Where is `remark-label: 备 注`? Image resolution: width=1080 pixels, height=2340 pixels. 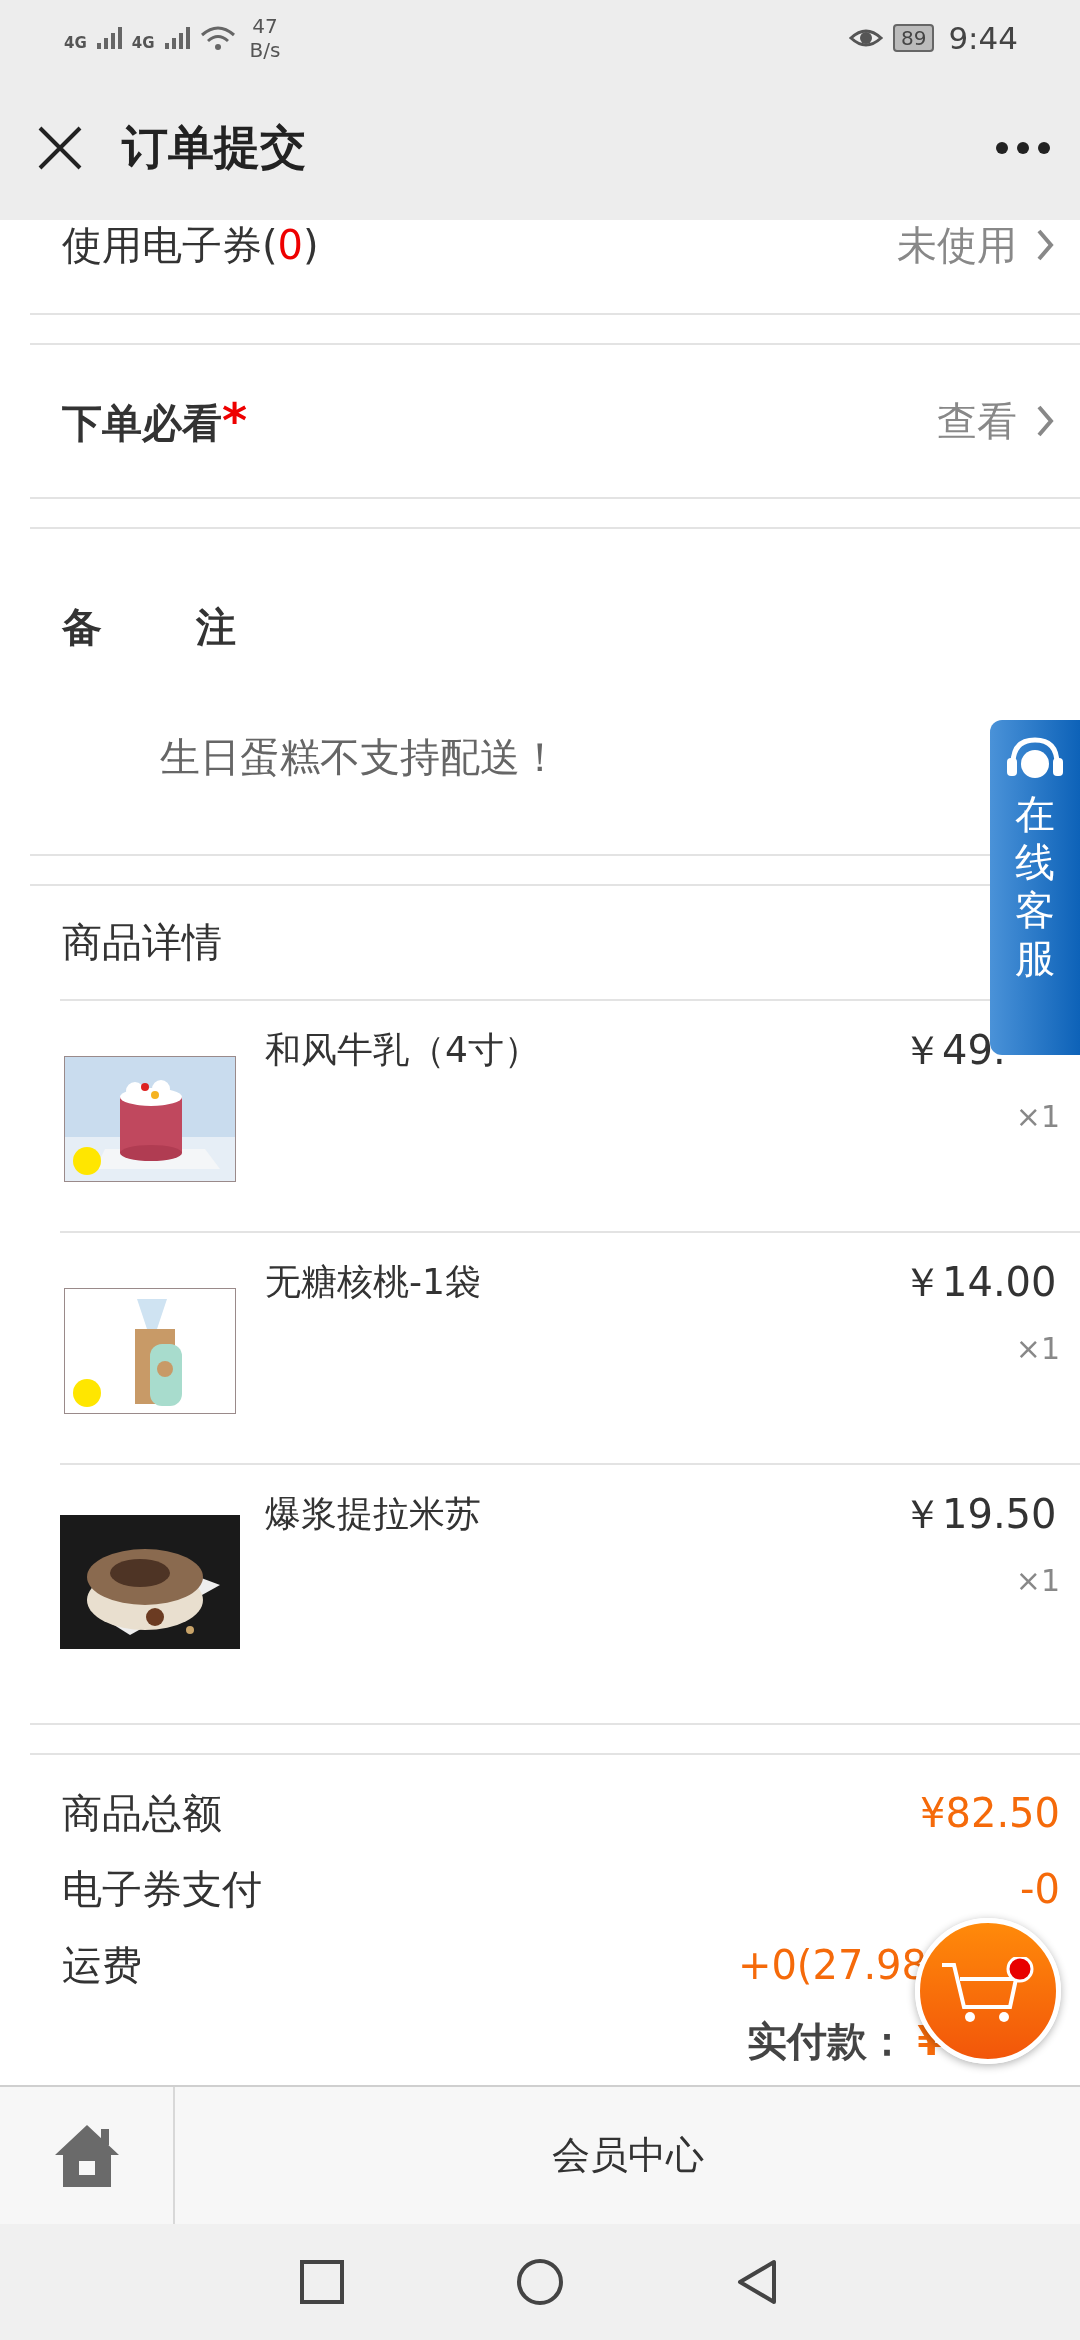
remark-label: 备 注 is located at coordinates (149, 627).